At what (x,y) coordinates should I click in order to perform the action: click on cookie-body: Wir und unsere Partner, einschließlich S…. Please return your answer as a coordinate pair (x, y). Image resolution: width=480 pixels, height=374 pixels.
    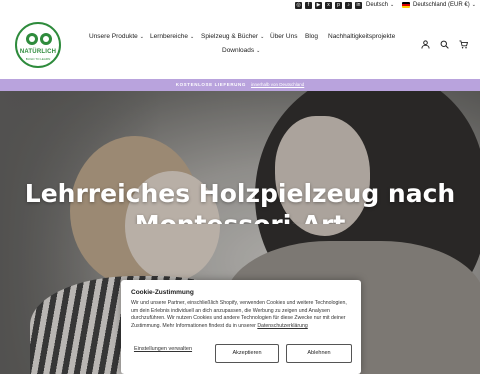
    Looking at the image, I should click on (239, 314).